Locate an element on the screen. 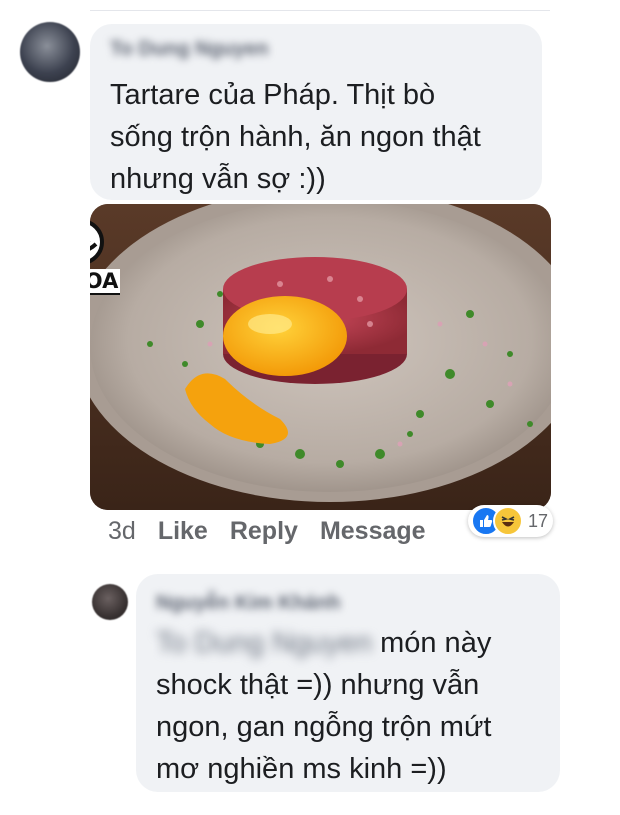  message-button: Message is located at coordinates (373, 531).